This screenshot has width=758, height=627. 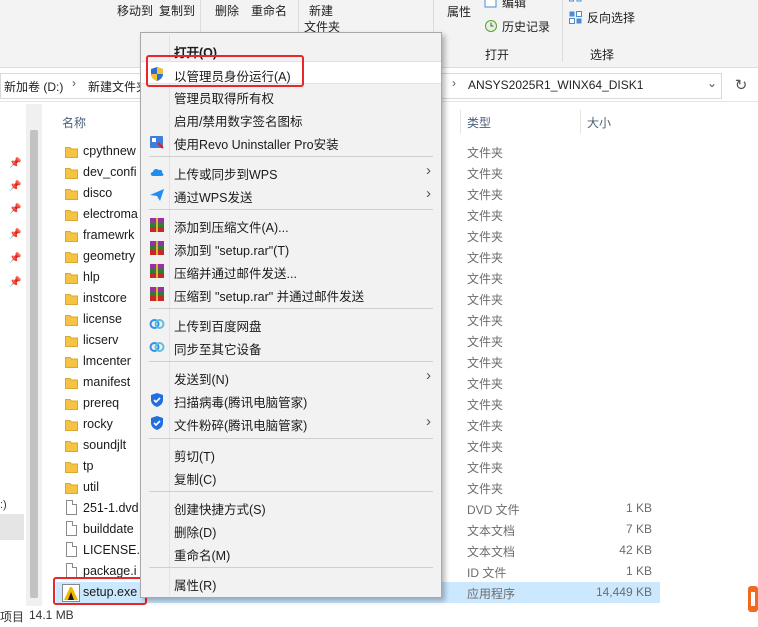 What do you see at coordinates (291, 476) in the screenshot?
I see `menu-item-copy: 复制(C)` at bounding box center [291, 476].